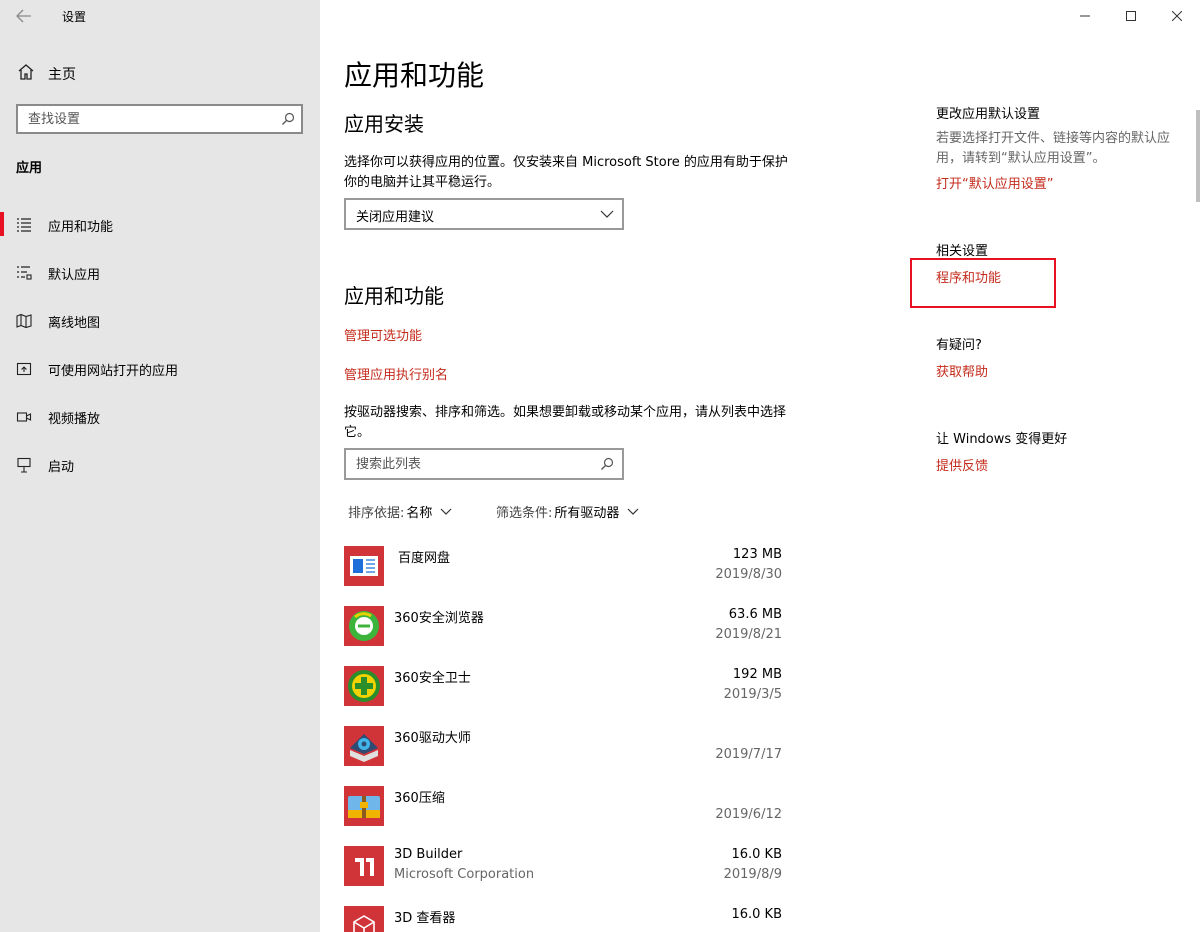 Image resolution: width=1200 pixels, height=932 pixels. Describe the element at coordinates (364, 919) in the screenshot. I see `3d-viewer-icon` at that location.